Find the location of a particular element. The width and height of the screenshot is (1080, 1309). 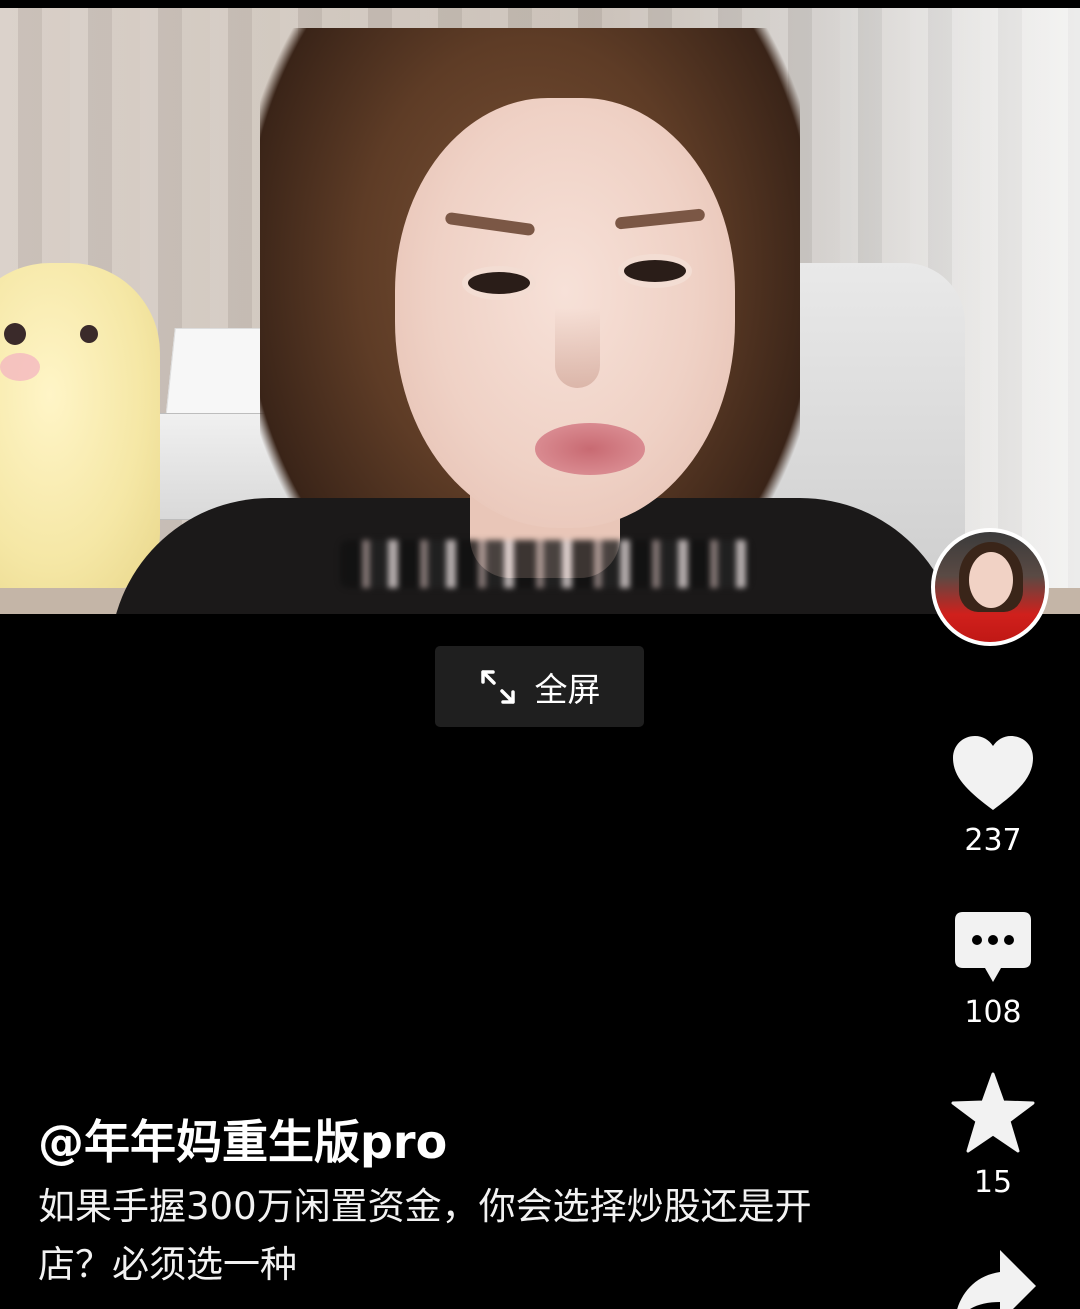

fullscreen-button: 全屏 is located at coordinates (539, 686).